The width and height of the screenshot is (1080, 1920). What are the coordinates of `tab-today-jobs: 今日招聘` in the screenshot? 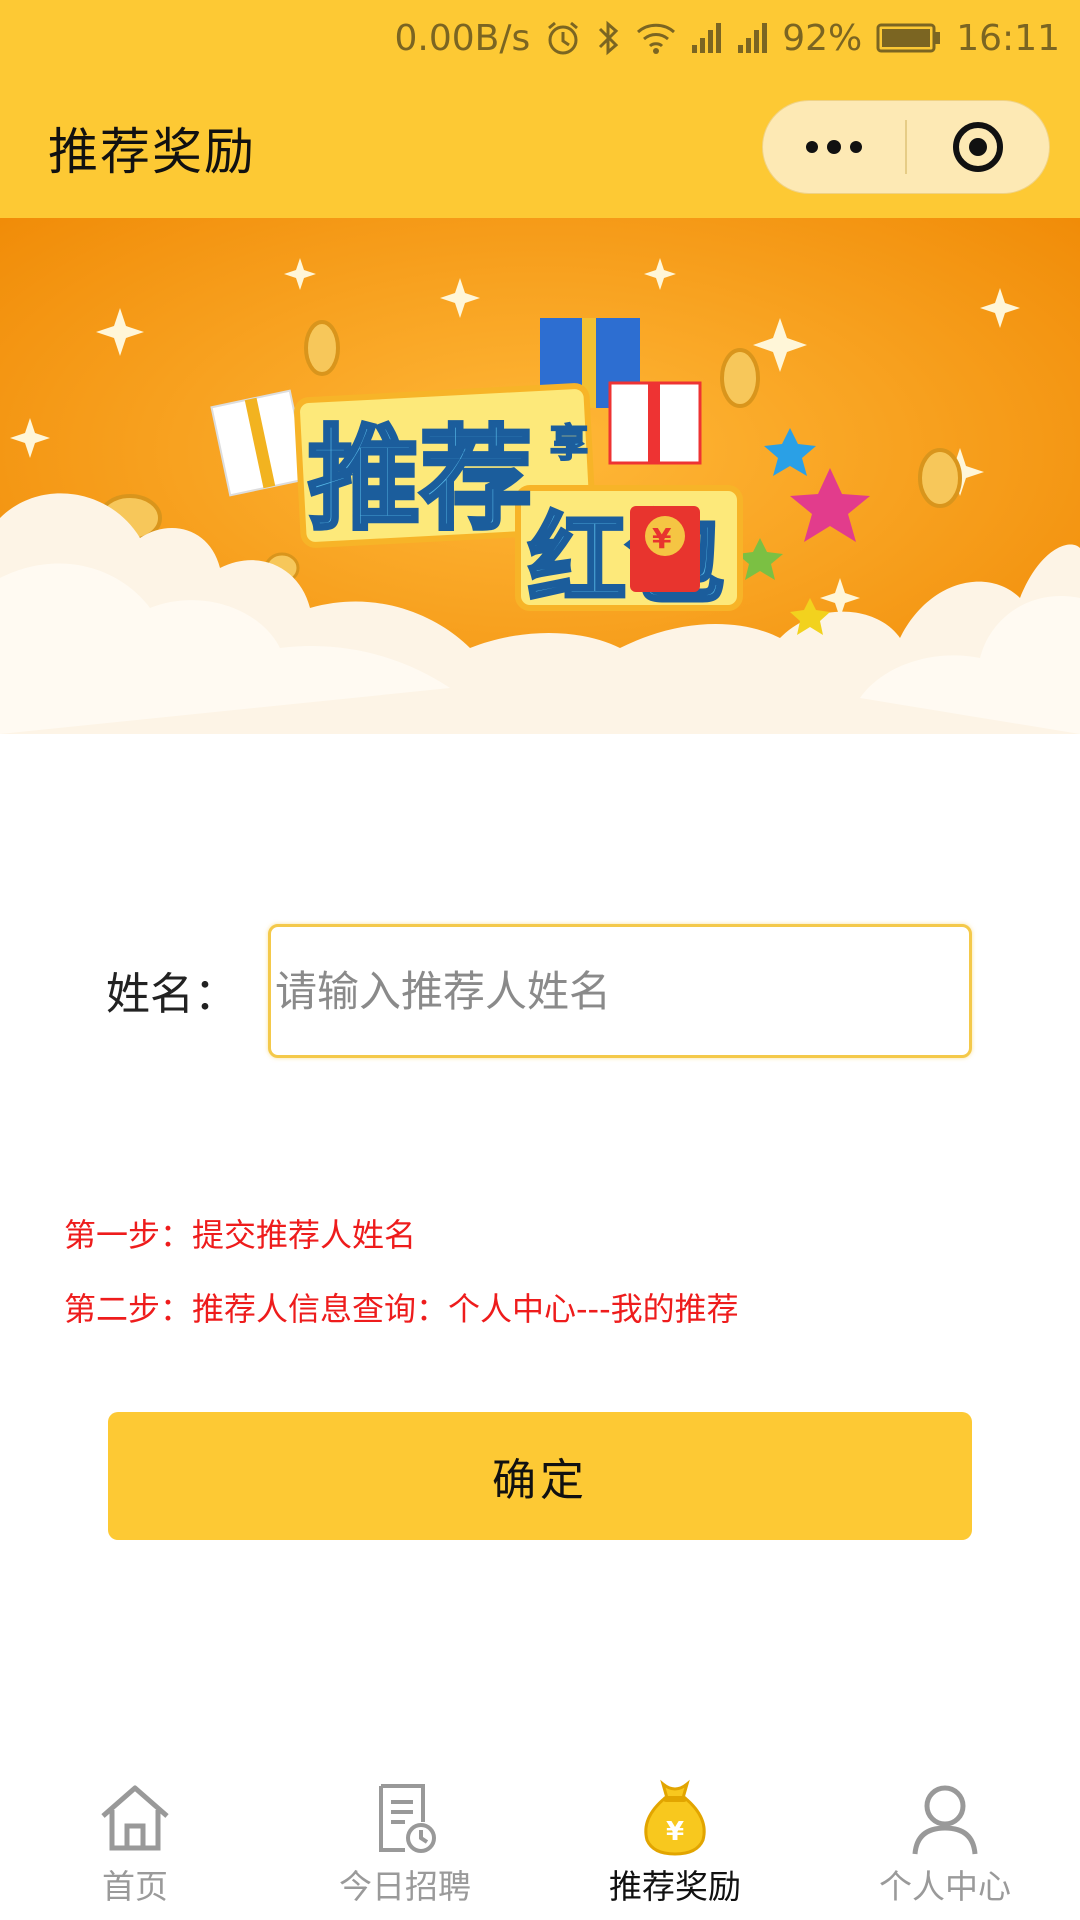 It's located at (405, 1840).